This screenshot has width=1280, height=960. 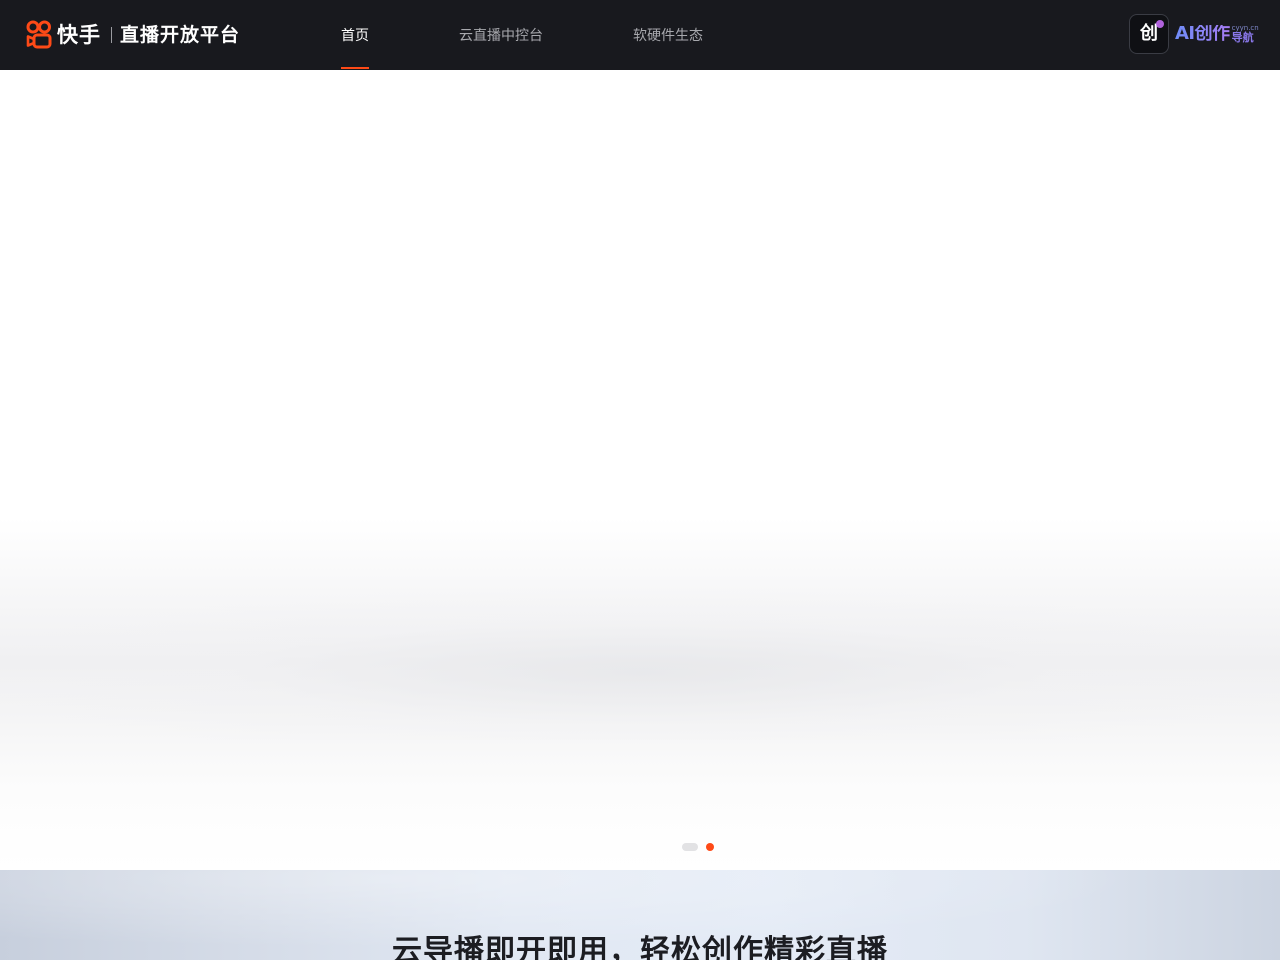 I want to click on nav-item-cloud-console: 云直播中控台, so click(x=501, y=35).